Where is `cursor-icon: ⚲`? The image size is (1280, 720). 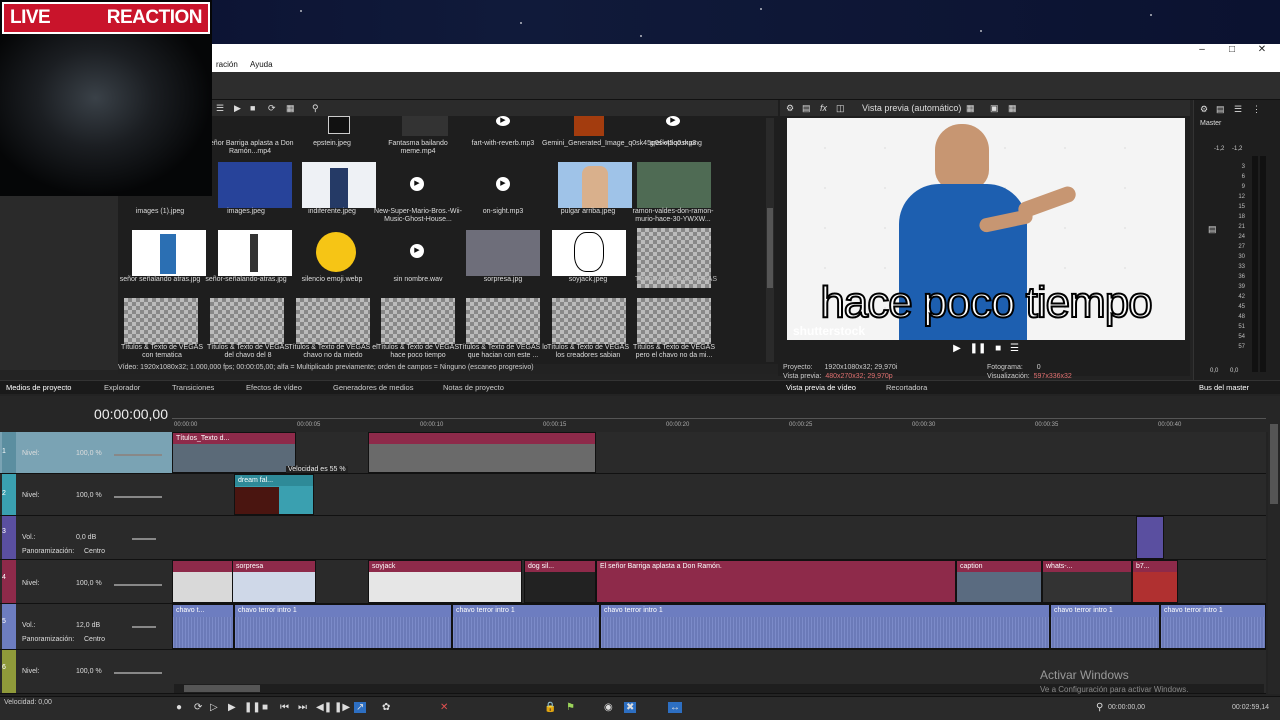 cursor-icon: ⚲ is located at coordinates (1099, 707).